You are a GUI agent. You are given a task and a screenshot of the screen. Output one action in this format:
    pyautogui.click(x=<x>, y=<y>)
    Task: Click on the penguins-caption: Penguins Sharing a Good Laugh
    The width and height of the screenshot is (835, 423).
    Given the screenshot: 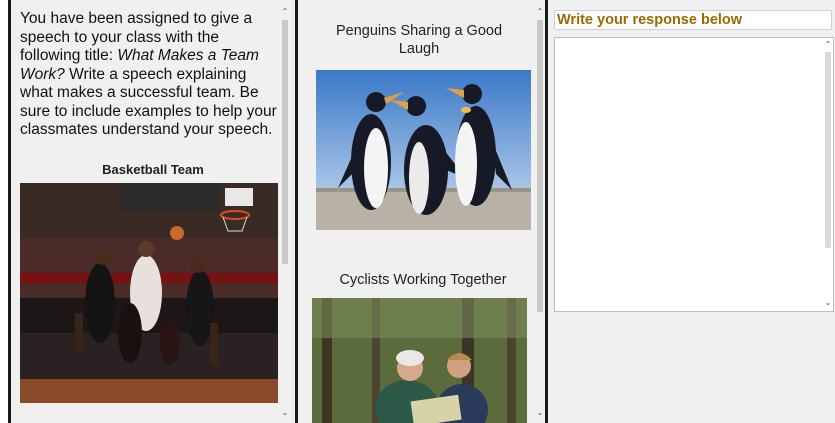 What is the action you would take?
    pyautogui.click(x=419, y=40)
    